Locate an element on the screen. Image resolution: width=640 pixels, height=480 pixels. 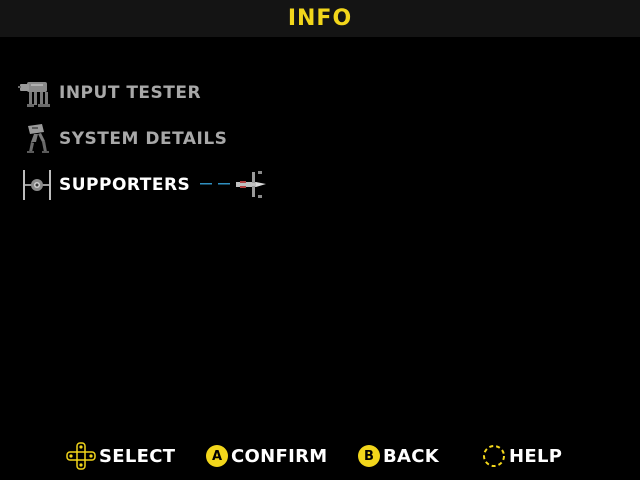
tie-fighter-icon is located at coordinates (37, 185).